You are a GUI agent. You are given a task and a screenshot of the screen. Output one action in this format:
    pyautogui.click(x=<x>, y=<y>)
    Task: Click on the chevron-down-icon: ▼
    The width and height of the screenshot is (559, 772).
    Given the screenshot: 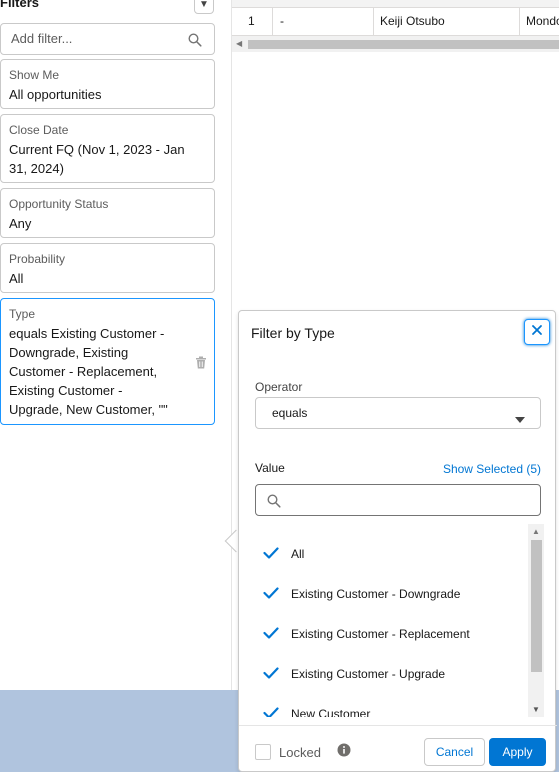 What is the action you would take?
    pyautogui.click(x=204, y=5)
    